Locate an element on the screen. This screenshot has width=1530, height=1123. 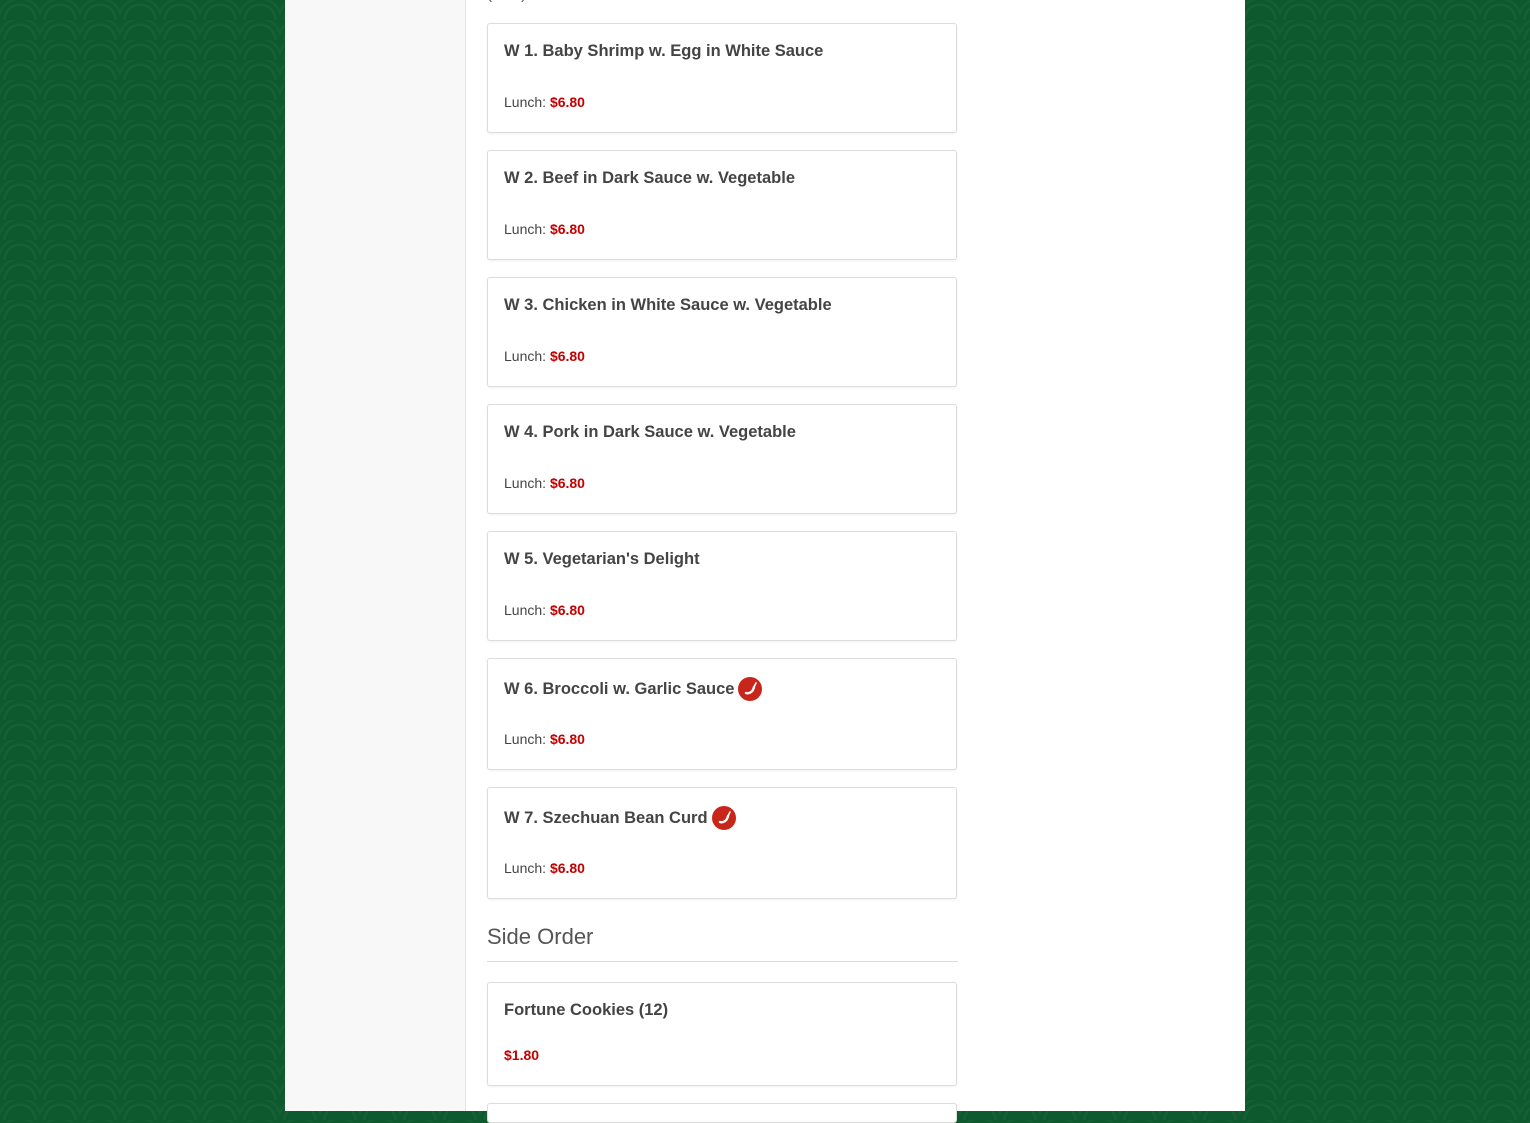
menu-item-fortune-cookies: Fortune Cookies (12) $1.80 is located at coordinates (722, 1034).